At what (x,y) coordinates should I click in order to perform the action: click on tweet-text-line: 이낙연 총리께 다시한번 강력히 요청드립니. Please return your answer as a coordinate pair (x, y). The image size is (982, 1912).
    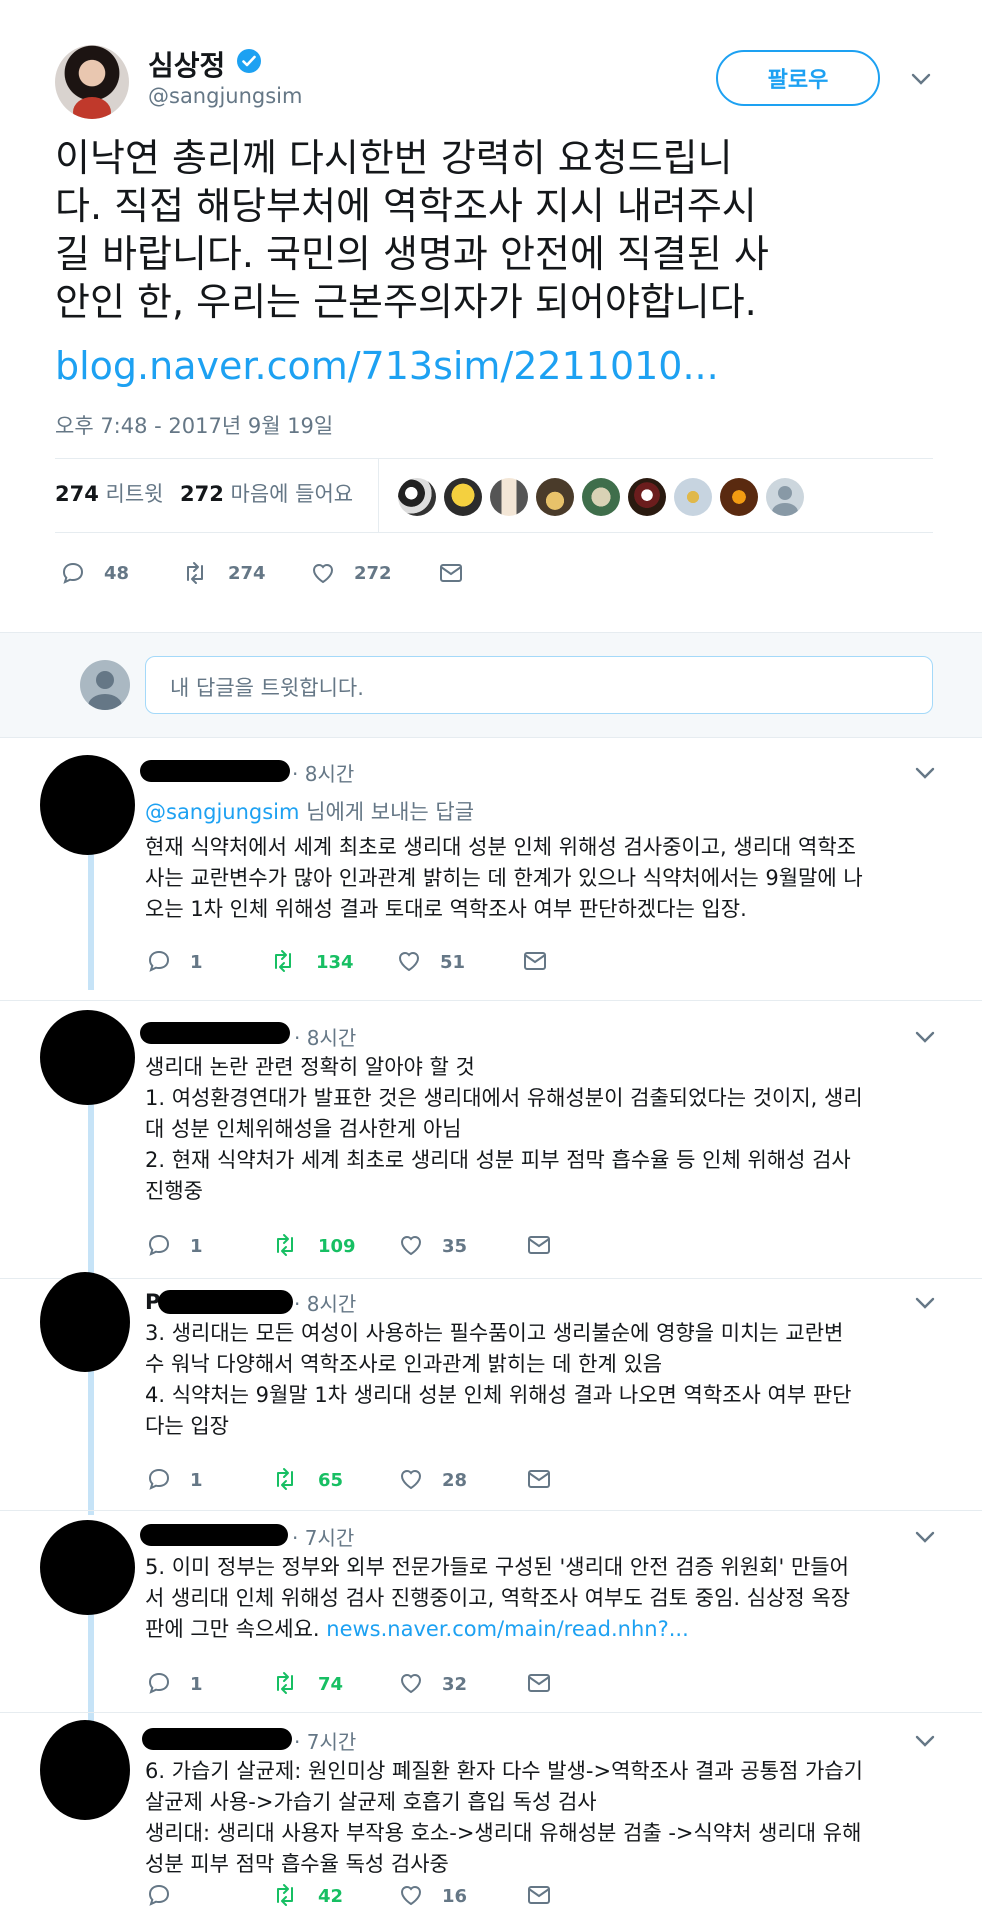
    Looking at the image, I should click on (394, 158).